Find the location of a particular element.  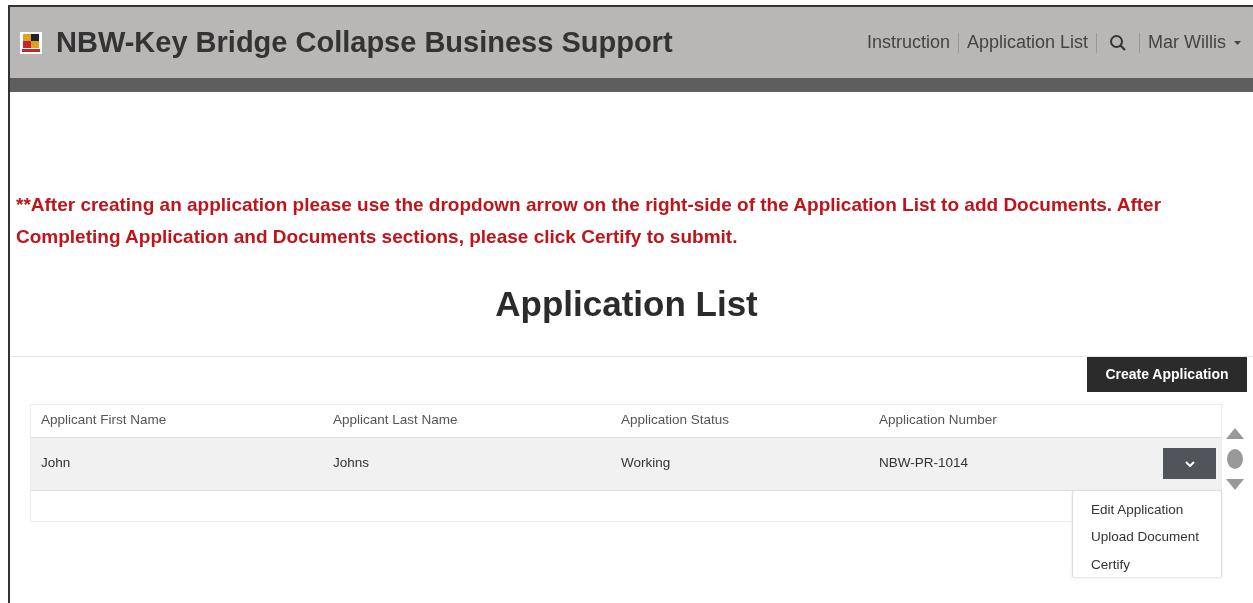

state-flag-logo is located at coordinates (31, 42).